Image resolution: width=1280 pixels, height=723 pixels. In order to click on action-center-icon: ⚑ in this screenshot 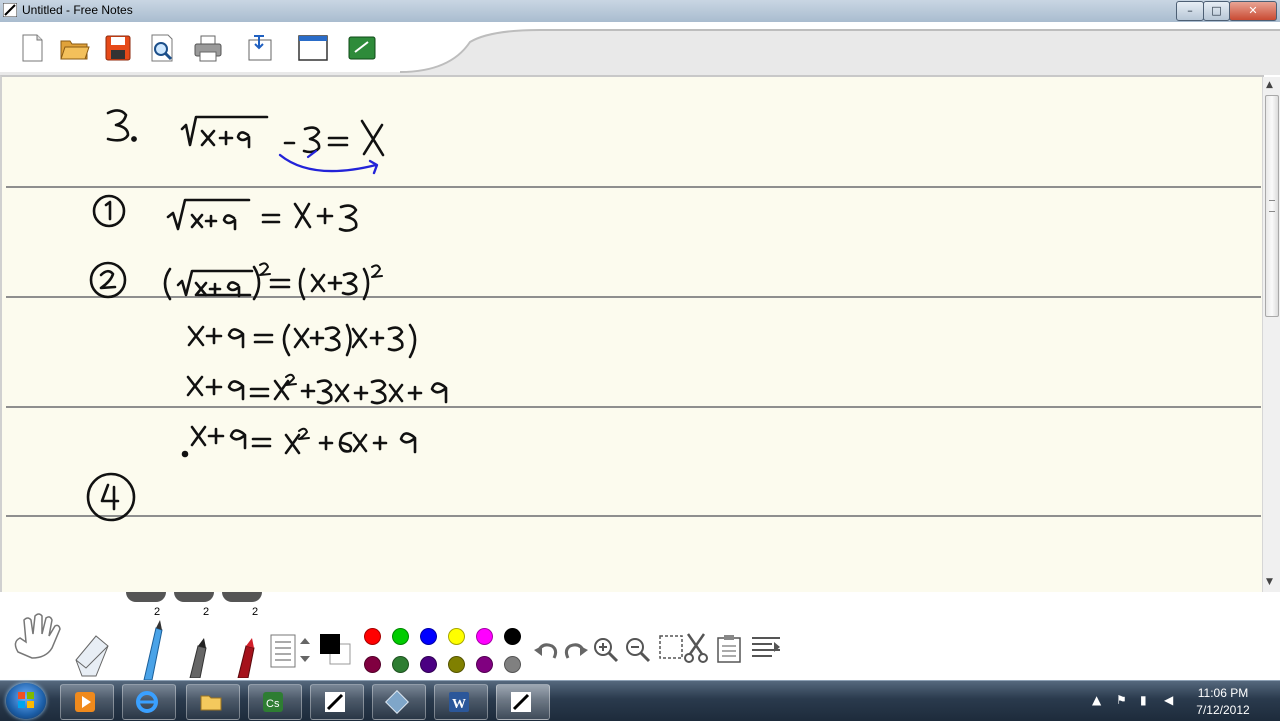, I will do `click(1121, 700)`.